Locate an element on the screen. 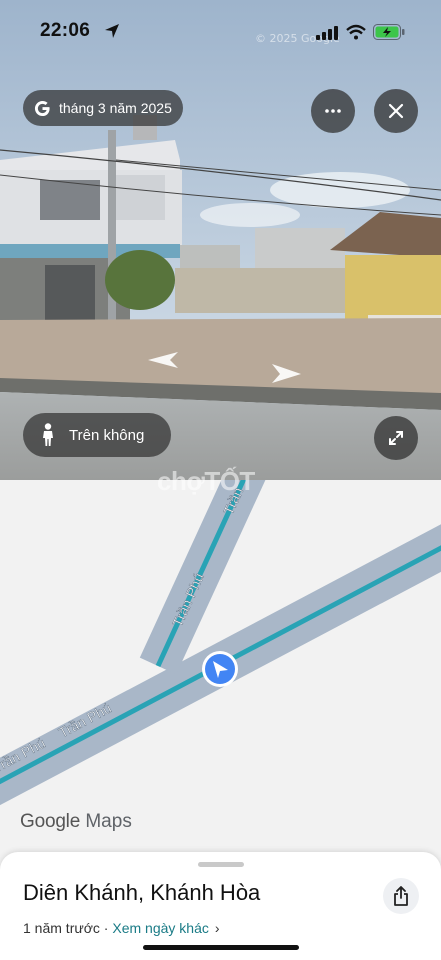 This screenshot has height=960, width=441. expand-icon is located at coordinates (396, 438).